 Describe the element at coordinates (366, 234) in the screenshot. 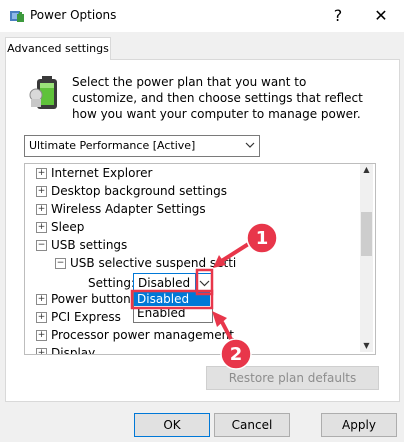

I see `scrollbar-thumb` at that location.